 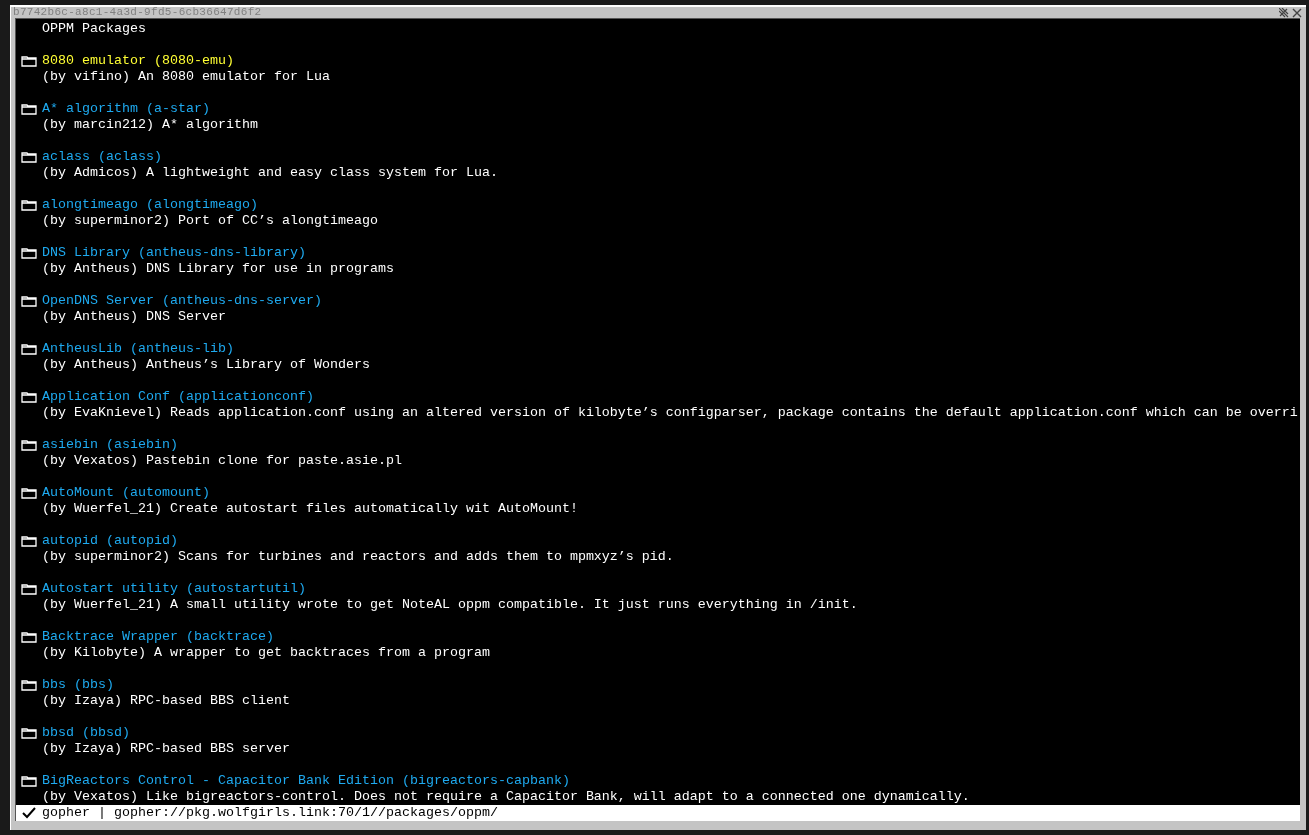 What do you see at coordinates (138, 349) in the screenshot?
I see `package-link: AntheusLib (antheus-lib)` at bounding box center [138, 349].